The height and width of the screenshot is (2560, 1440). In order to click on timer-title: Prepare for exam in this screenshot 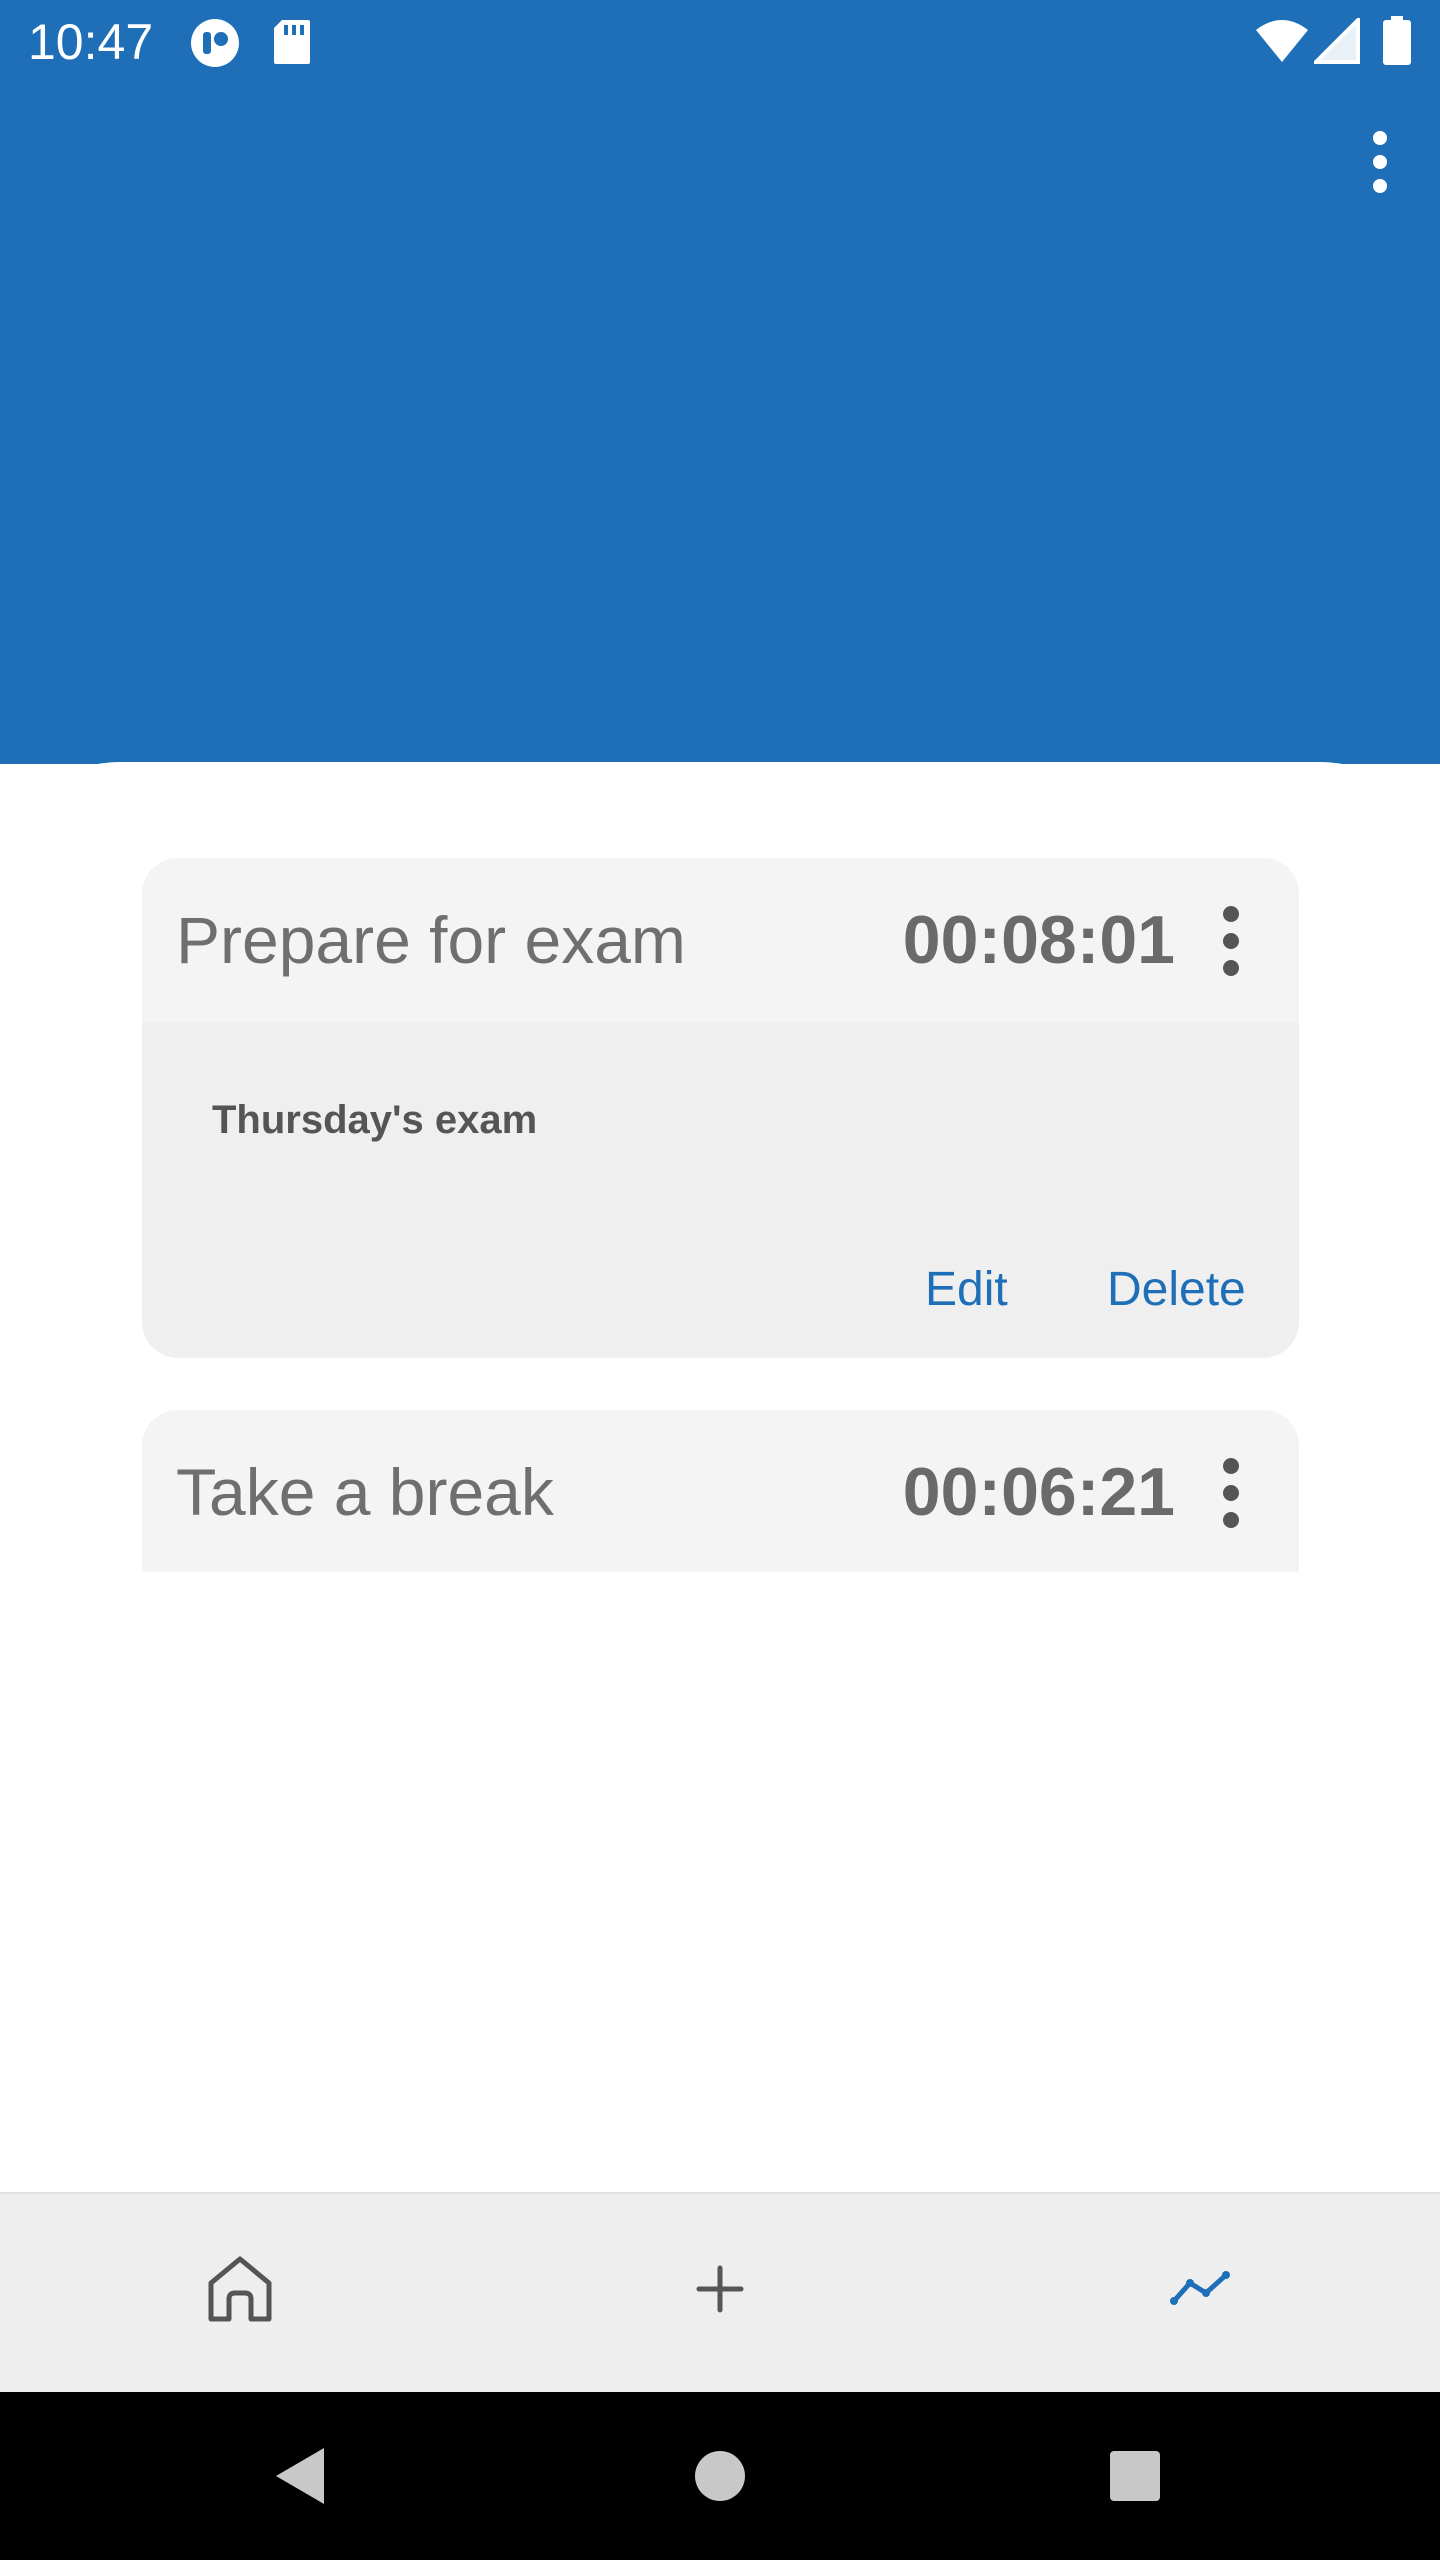, I will do `click(431, 940)`.